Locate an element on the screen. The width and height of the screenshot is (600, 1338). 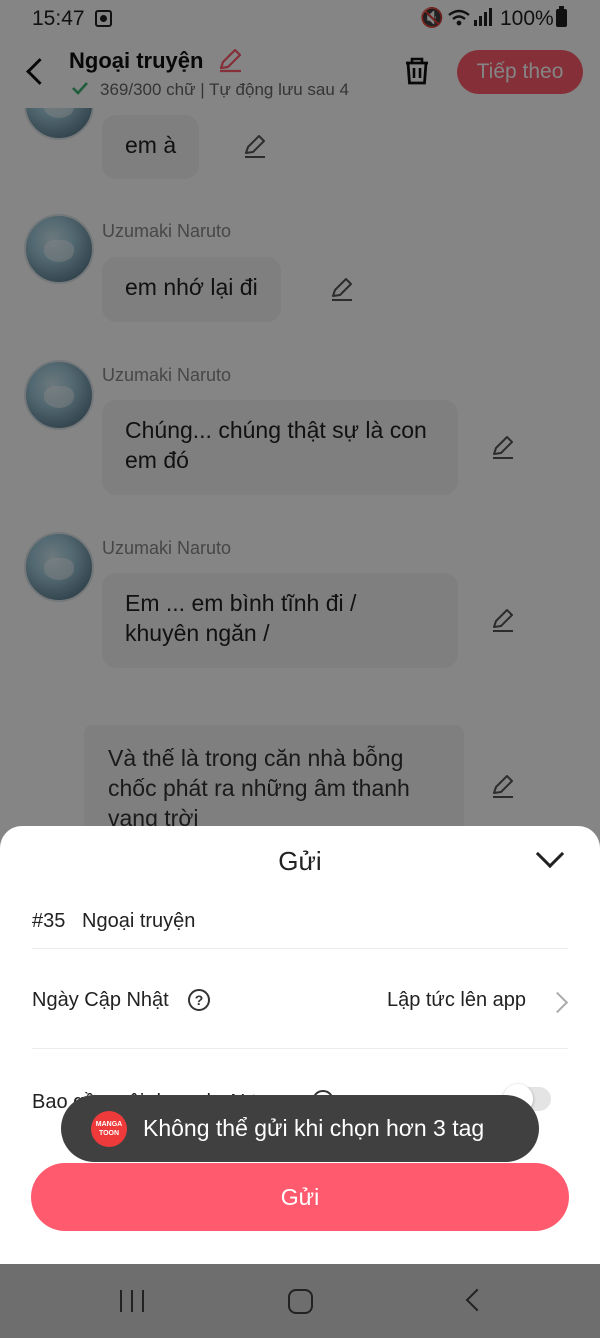
episode-number: #35 is located at coordinates (49, 921).